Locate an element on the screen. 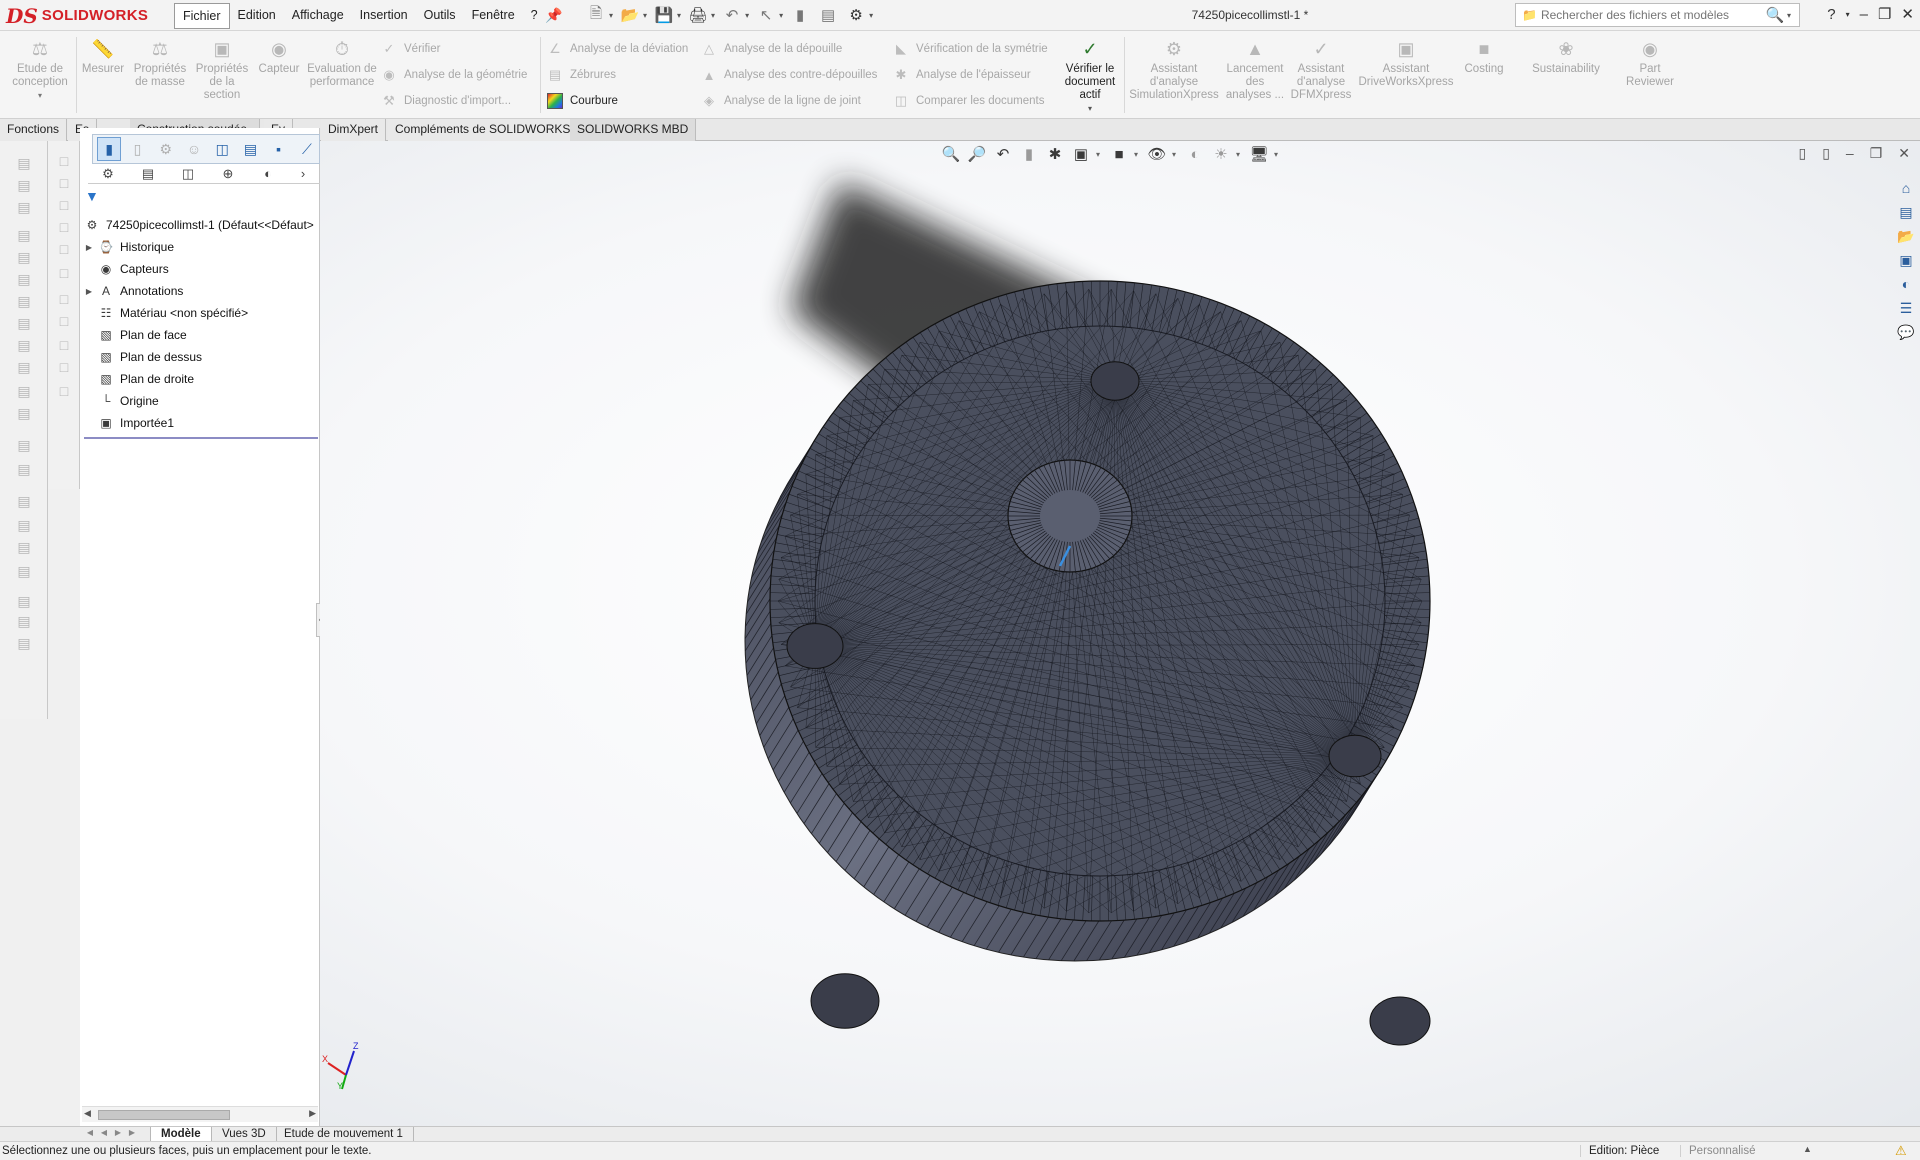  tab-modele: Modèle is located at coordinates (181, 1134).